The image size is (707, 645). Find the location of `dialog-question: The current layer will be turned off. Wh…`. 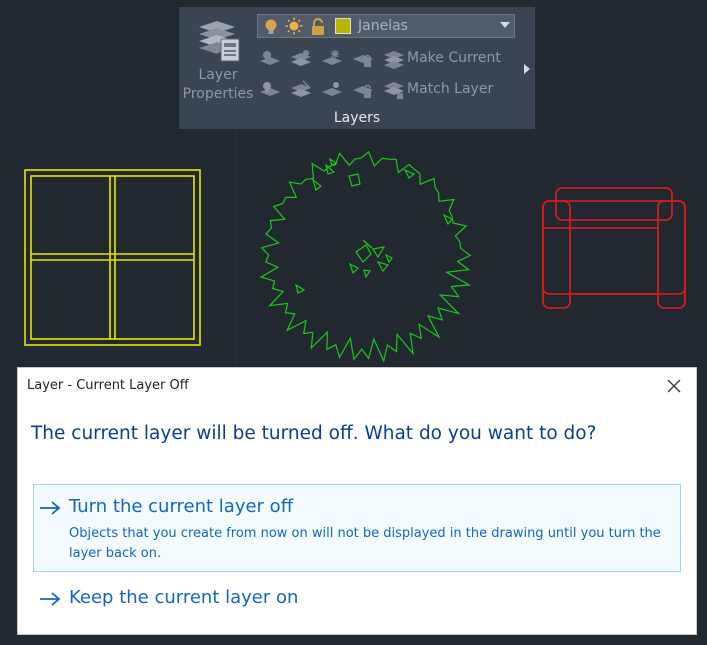

dialog-question: The current layer will be turned off. Wh… is located at coordinates (314, 433).